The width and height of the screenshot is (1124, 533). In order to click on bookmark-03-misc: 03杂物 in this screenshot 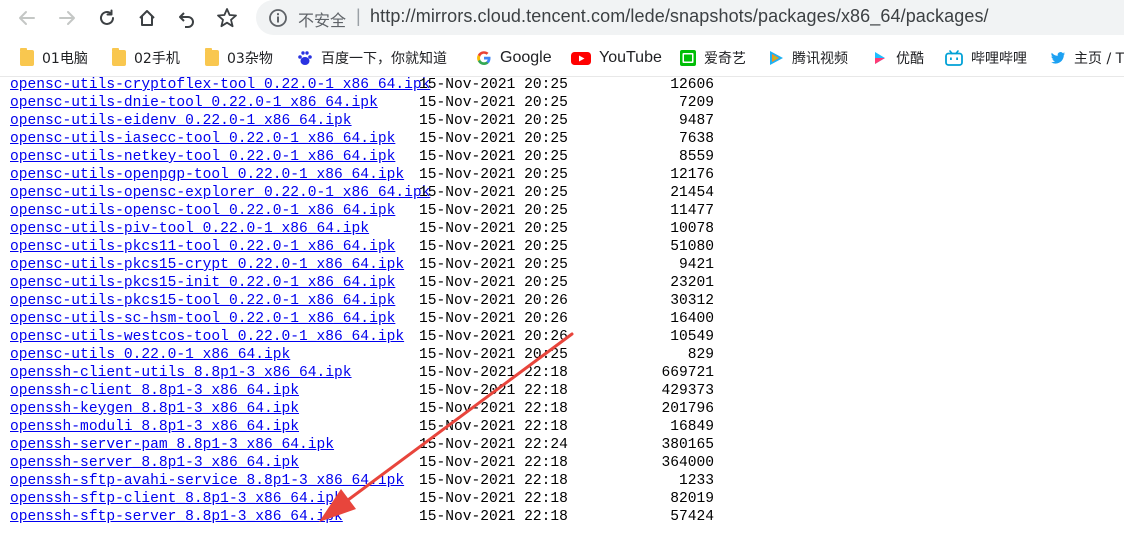, I will do `click(239, 58)`.